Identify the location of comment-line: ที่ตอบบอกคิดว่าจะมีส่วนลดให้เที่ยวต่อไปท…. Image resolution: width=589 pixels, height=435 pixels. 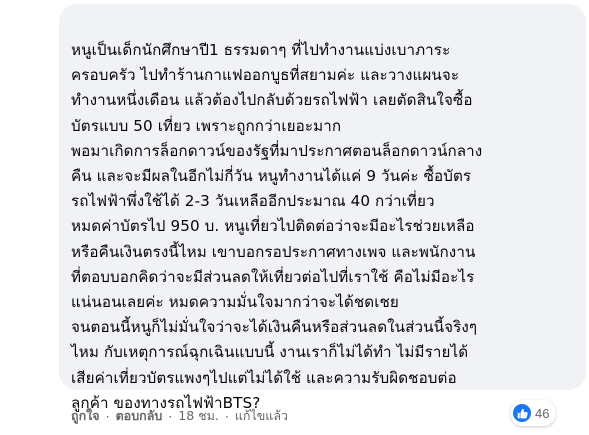
(273, 276).